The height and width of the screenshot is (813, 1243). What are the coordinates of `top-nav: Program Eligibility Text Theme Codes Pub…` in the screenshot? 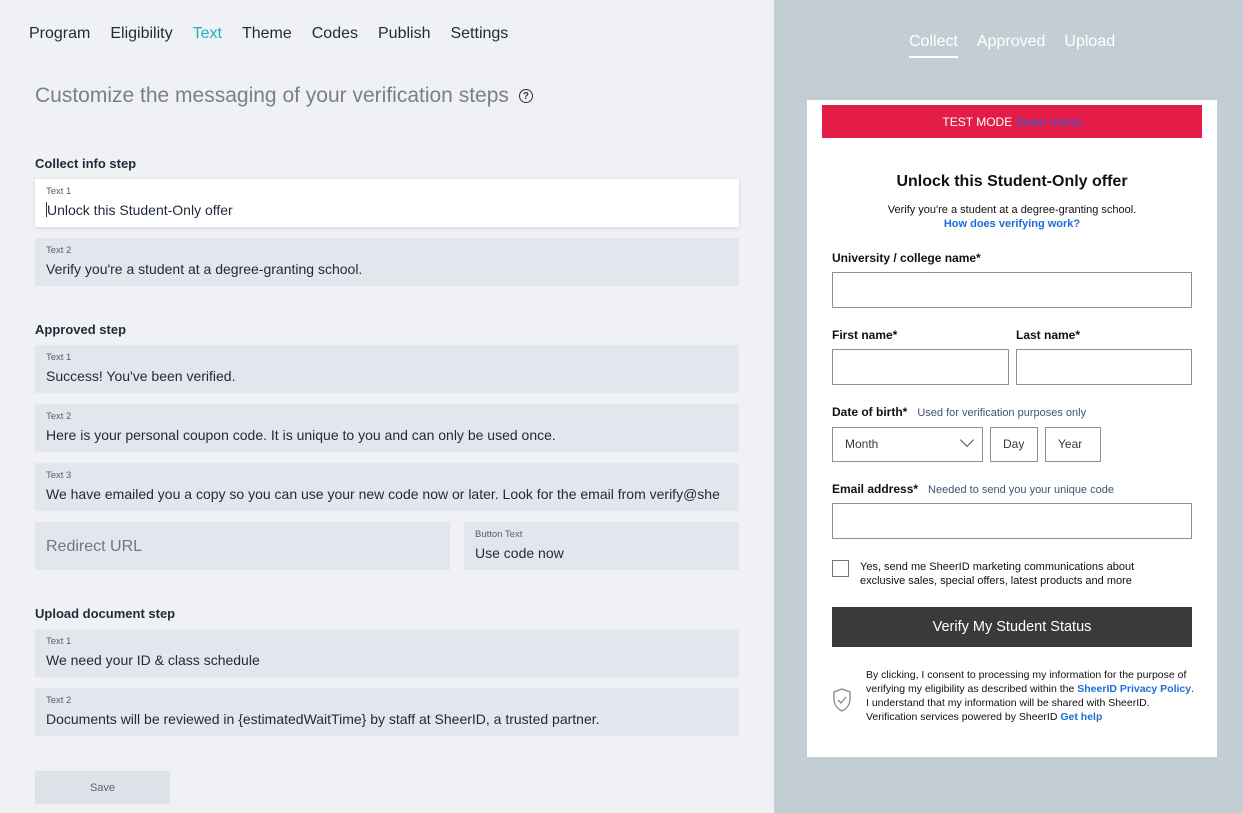 It's located at (268, 34).